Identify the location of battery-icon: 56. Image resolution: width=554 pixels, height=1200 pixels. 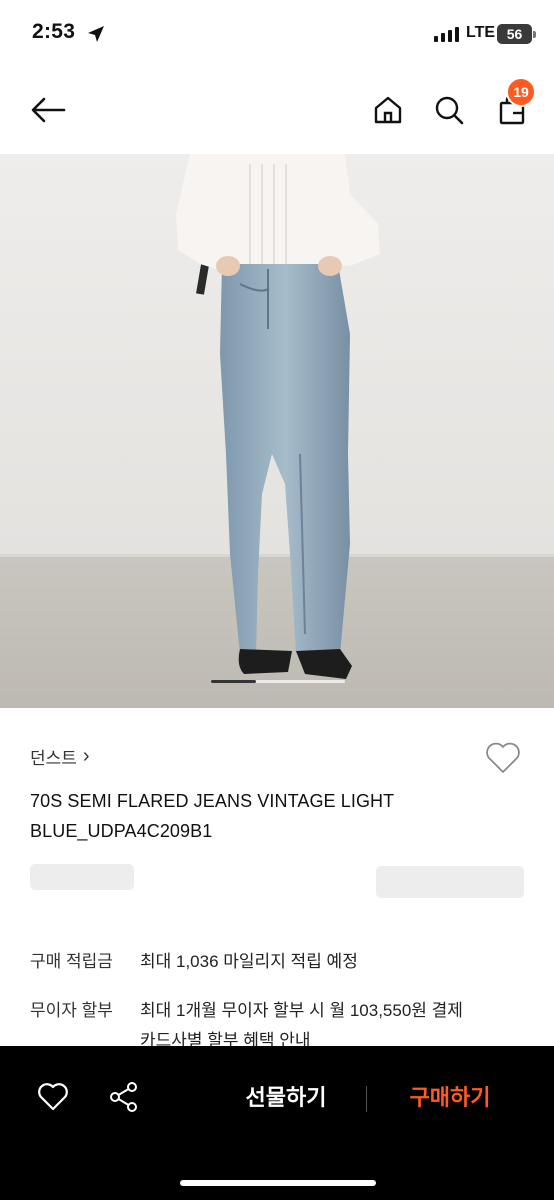
(516, 34).